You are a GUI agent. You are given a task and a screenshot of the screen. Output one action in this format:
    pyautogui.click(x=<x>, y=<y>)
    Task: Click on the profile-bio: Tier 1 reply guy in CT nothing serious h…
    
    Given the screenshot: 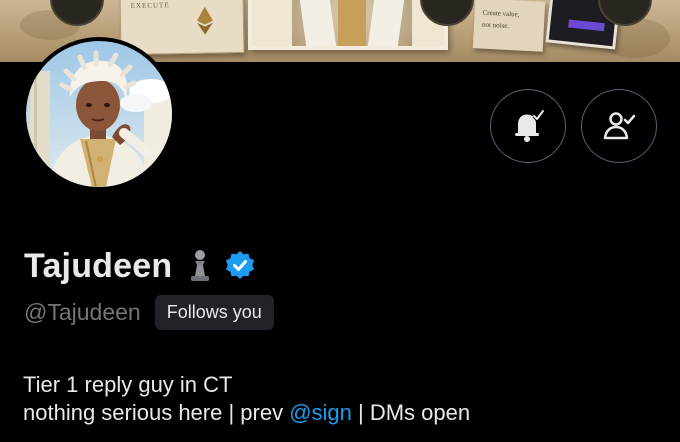 What is the action you would take?
    pyautogui.click(x=246, y=399)
    